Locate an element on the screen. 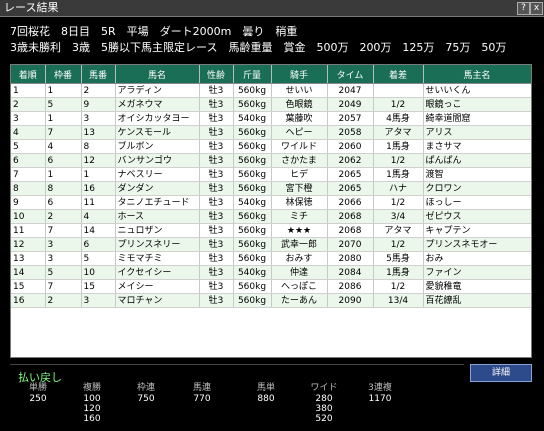 This screenshot has width=544, height=431. cell-jockey: 林保徳 is located at coordinates (299, 202).